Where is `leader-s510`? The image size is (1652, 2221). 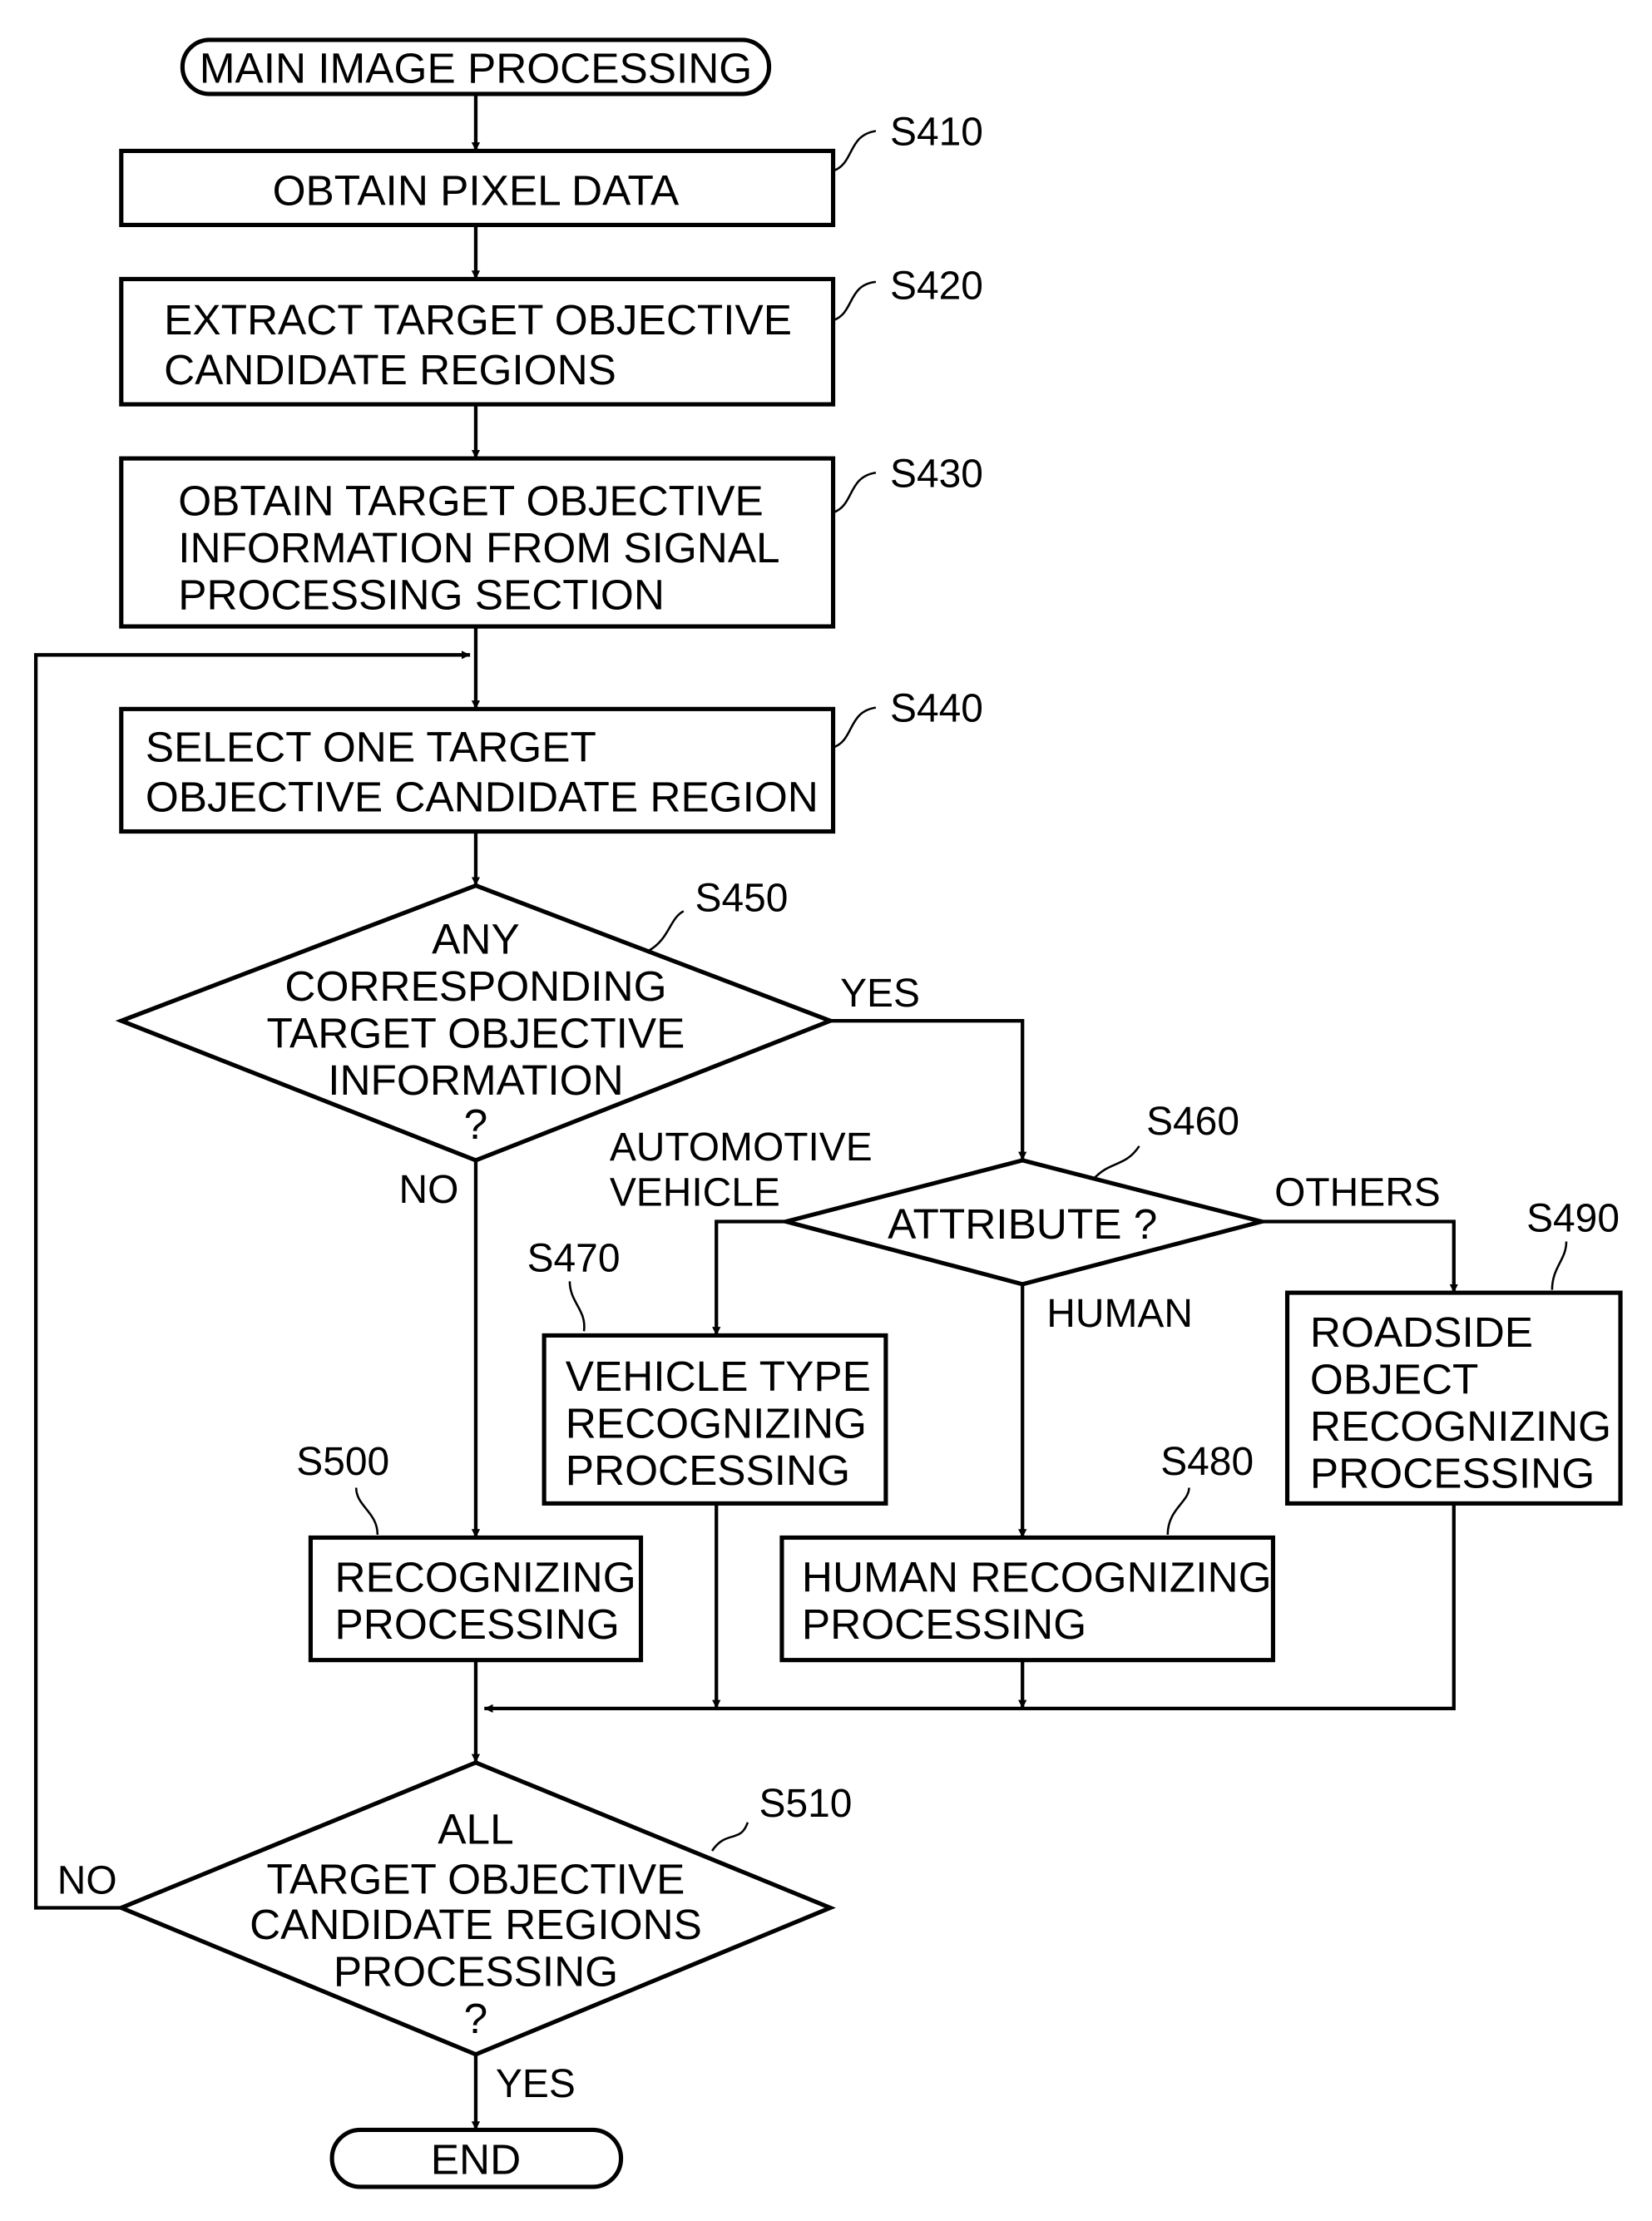 leader-s510 is located at coordinates (730, 1837).